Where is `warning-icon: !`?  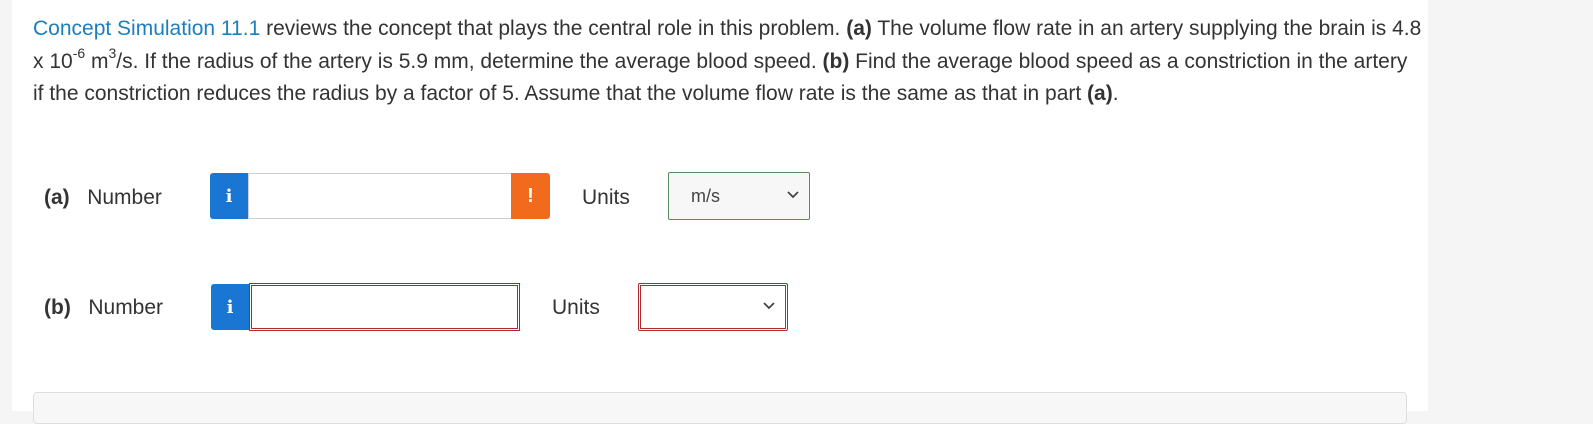
warning-icon: ! is located at coordinates (530, 196).